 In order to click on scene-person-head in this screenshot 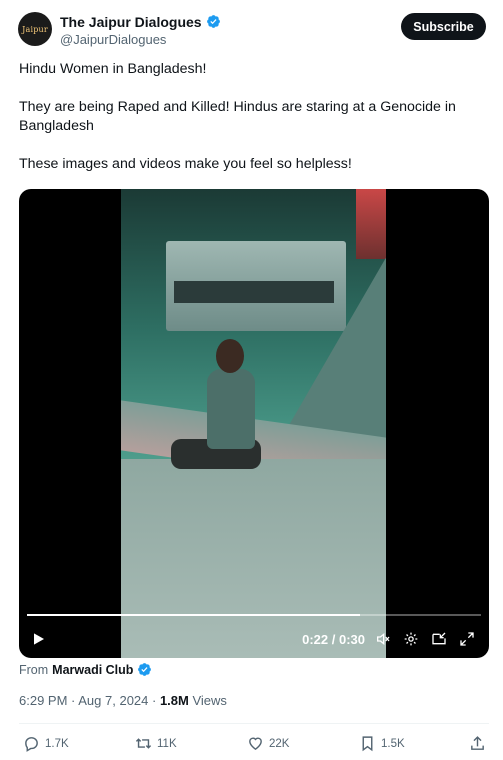, I will do `click(230, 356)`.